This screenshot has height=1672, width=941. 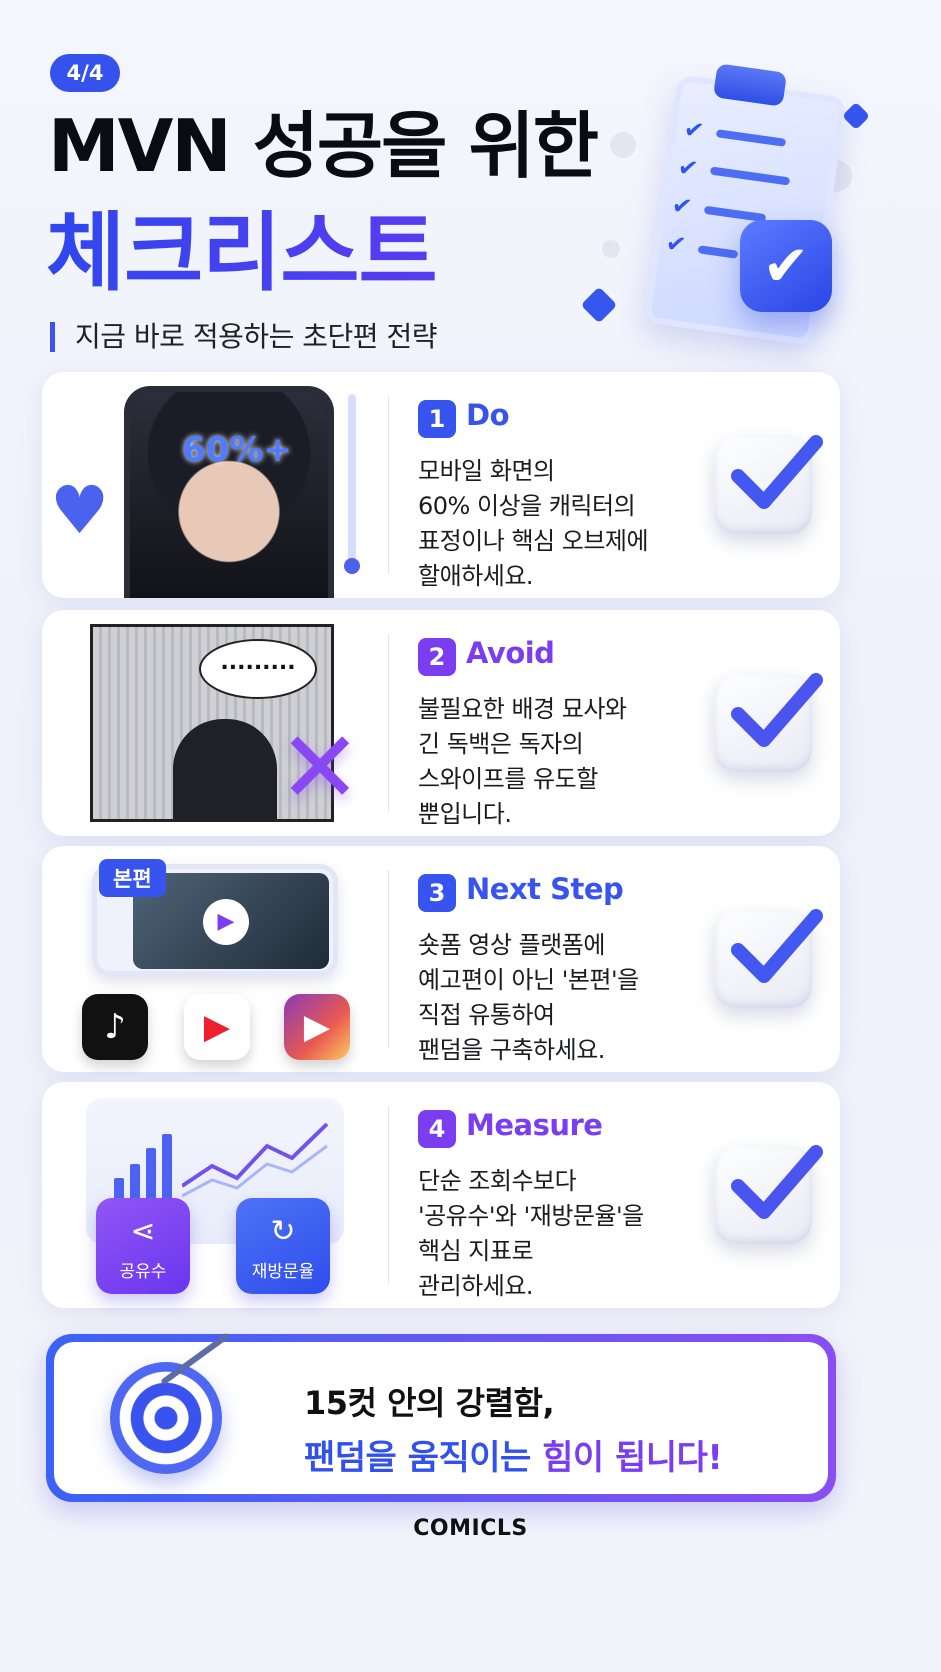 I want to click on heart-icon: ♥, so click(x=80, y=510).